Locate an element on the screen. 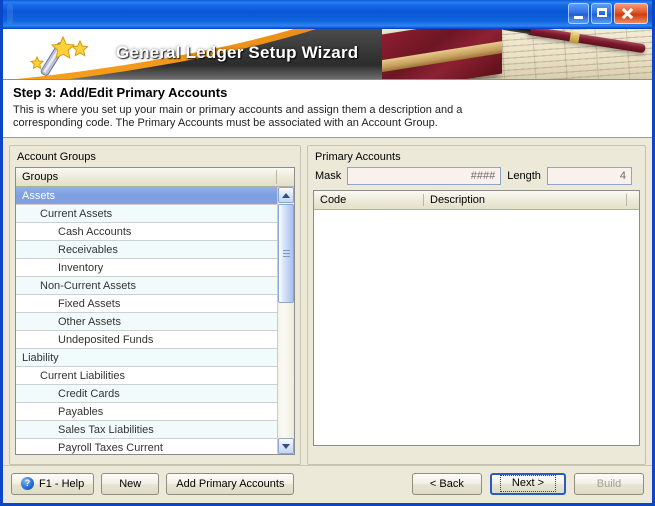  account-group-label: Current Assets is located at coordinates (76, 214).